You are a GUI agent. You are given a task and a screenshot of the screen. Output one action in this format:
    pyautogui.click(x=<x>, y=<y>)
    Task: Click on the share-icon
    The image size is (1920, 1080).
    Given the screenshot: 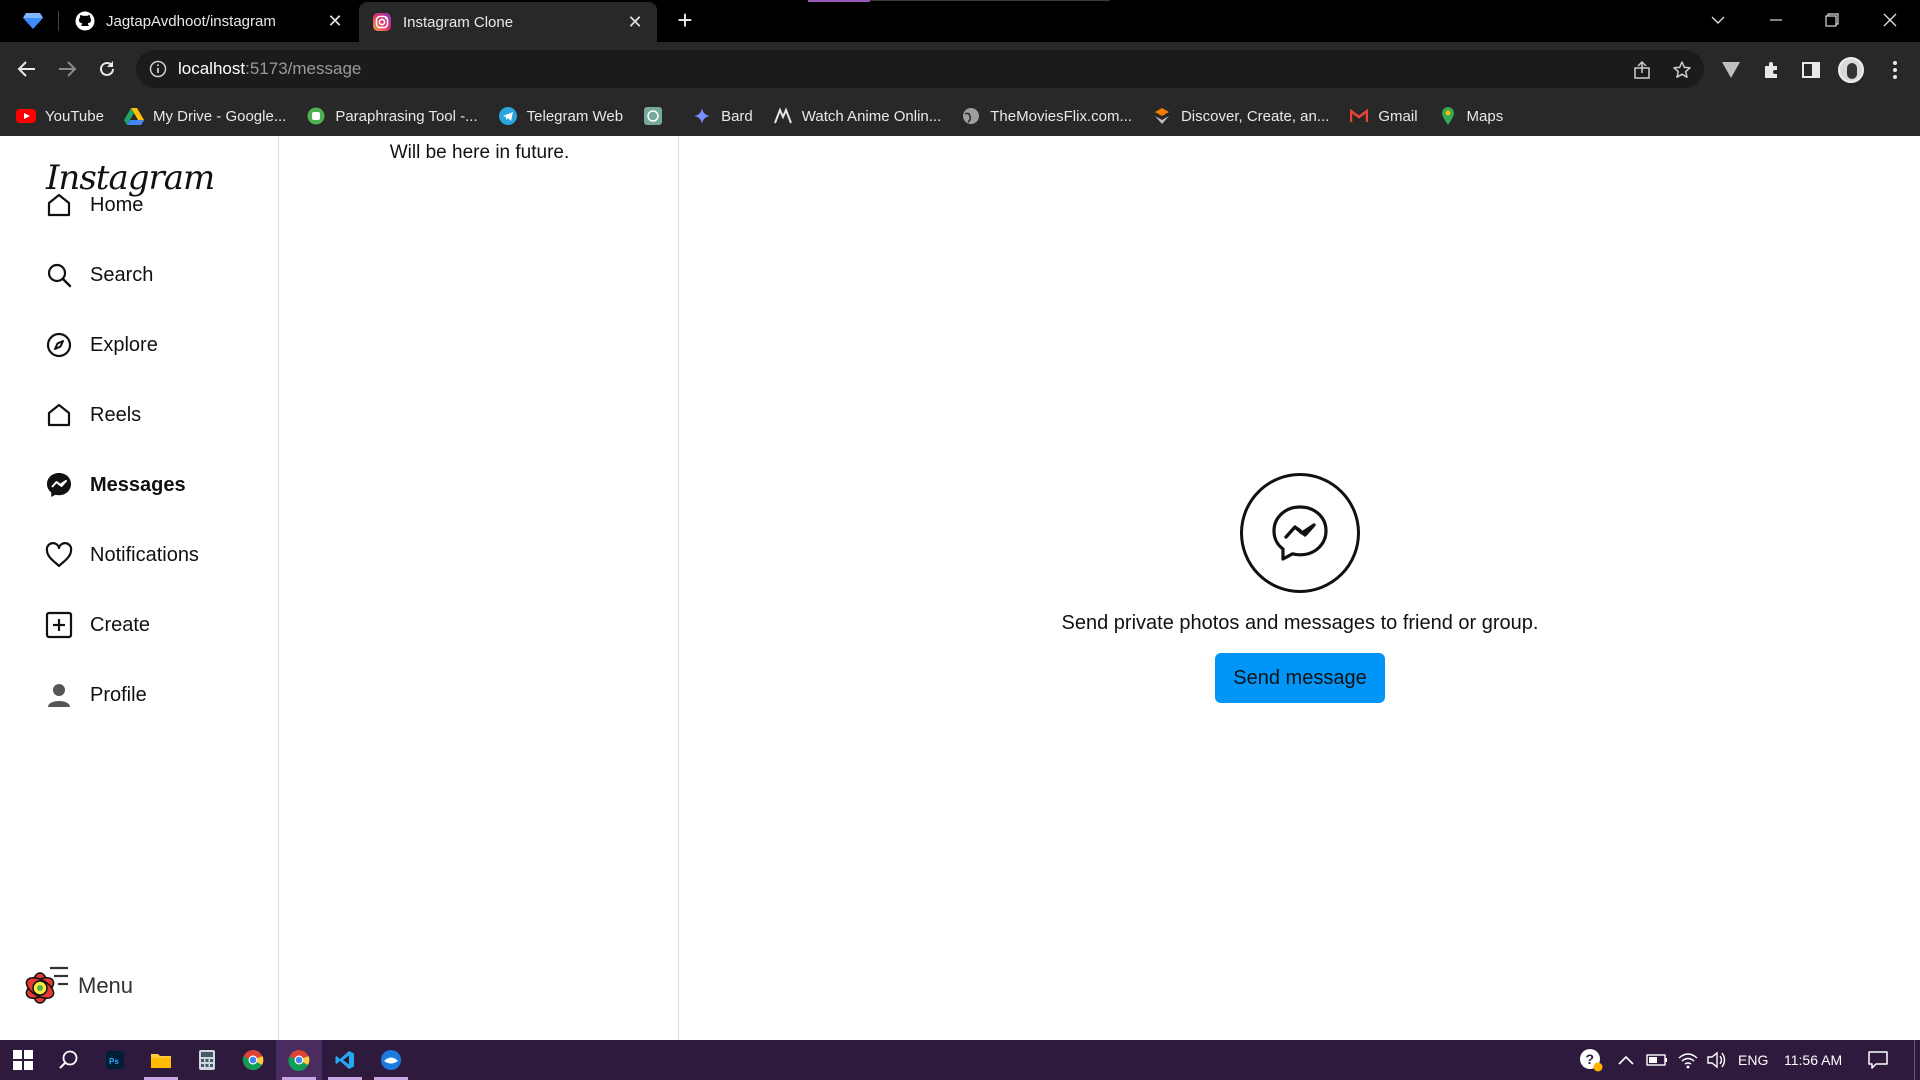 What is the action you would take?
    pyautogui.click(x=1642, y=70)
    